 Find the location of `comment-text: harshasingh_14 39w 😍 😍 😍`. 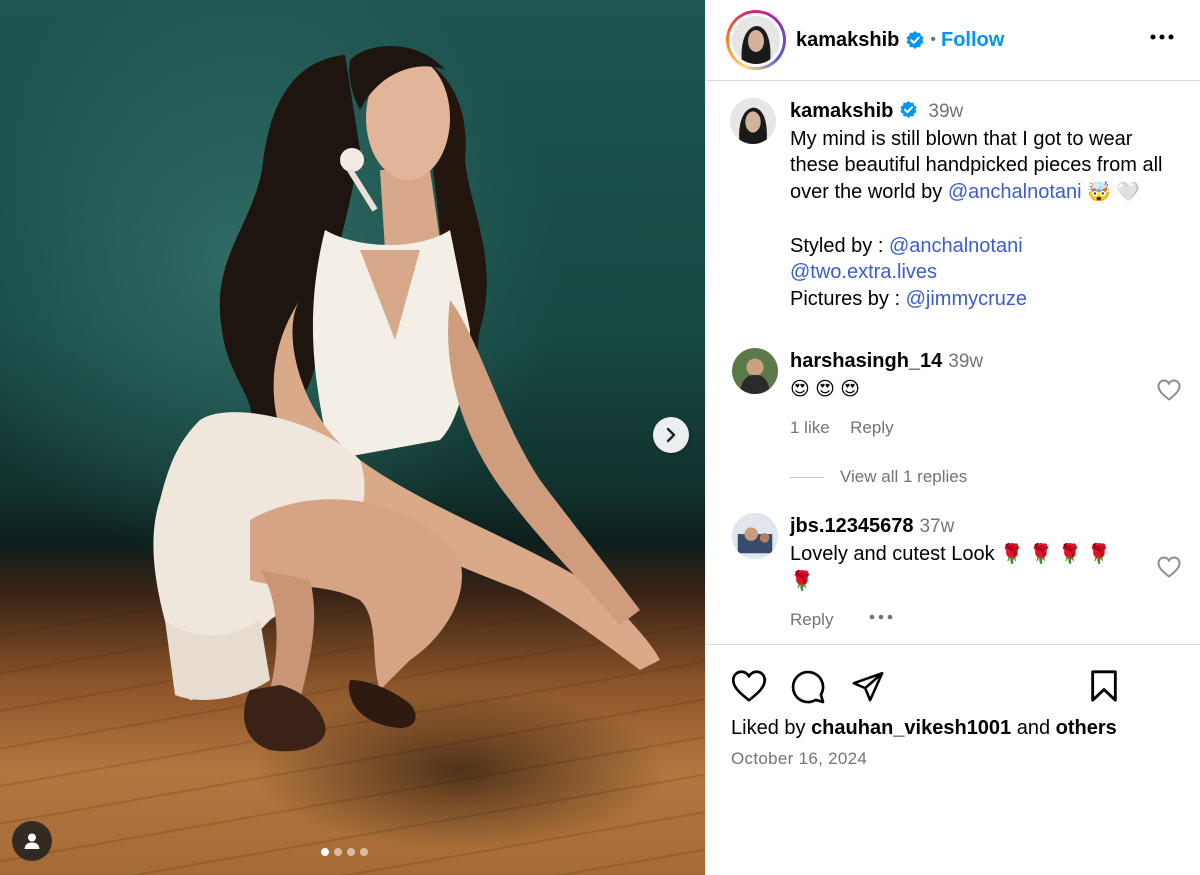

comment-text: harshasingh_14 39w 😍 😍 😍 is located at coordinates (987, 375).